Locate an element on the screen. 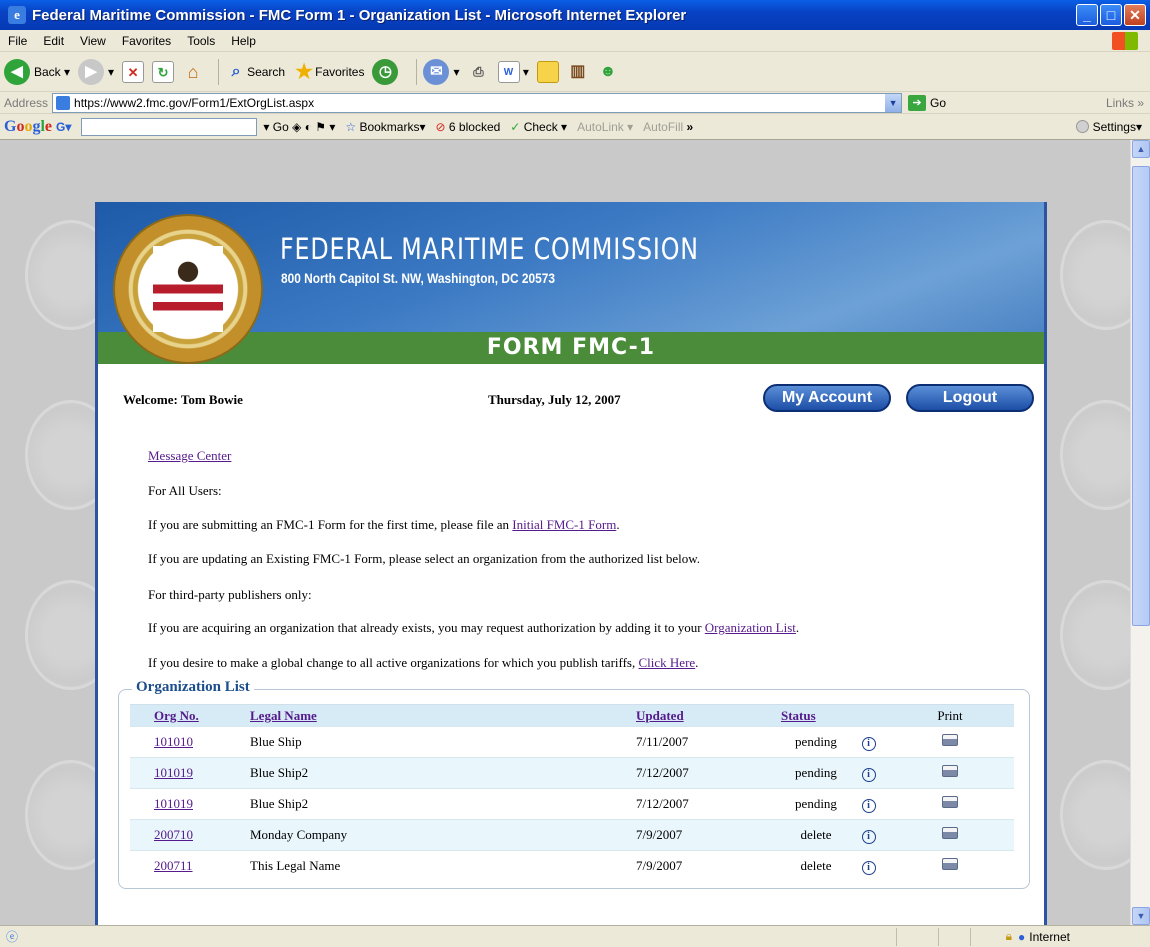 This screenshot has height=947, width=1150. home-button: ⌂ is located at coordinates (193, 72).